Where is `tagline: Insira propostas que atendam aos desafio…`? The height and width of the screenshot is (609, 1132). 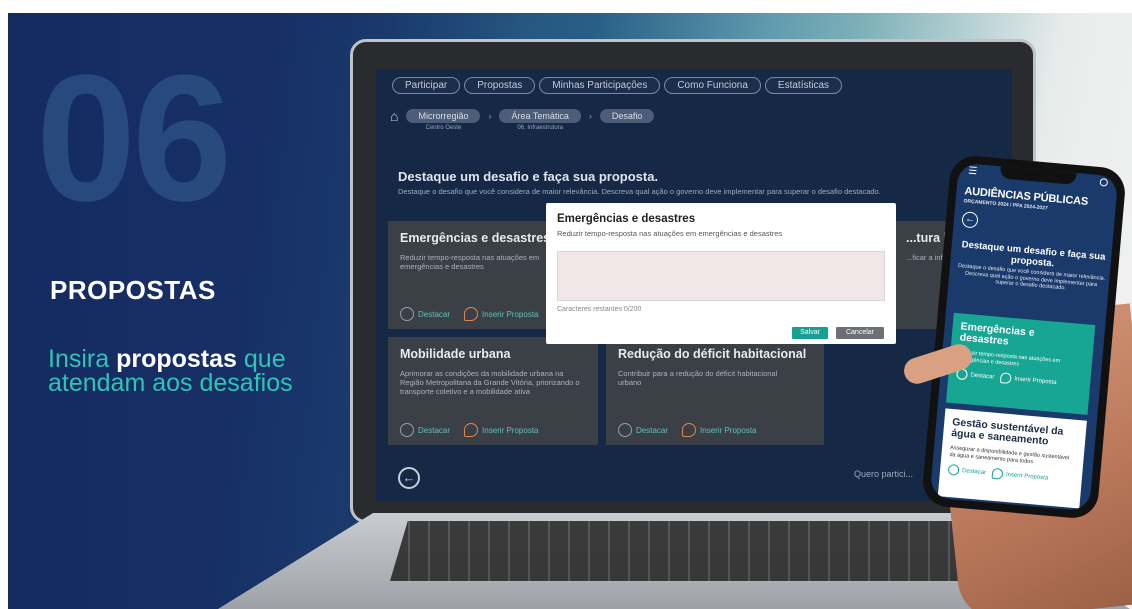 tagline: Insira propostas que atendam aos desafio… is located at coordinates (178, 371).